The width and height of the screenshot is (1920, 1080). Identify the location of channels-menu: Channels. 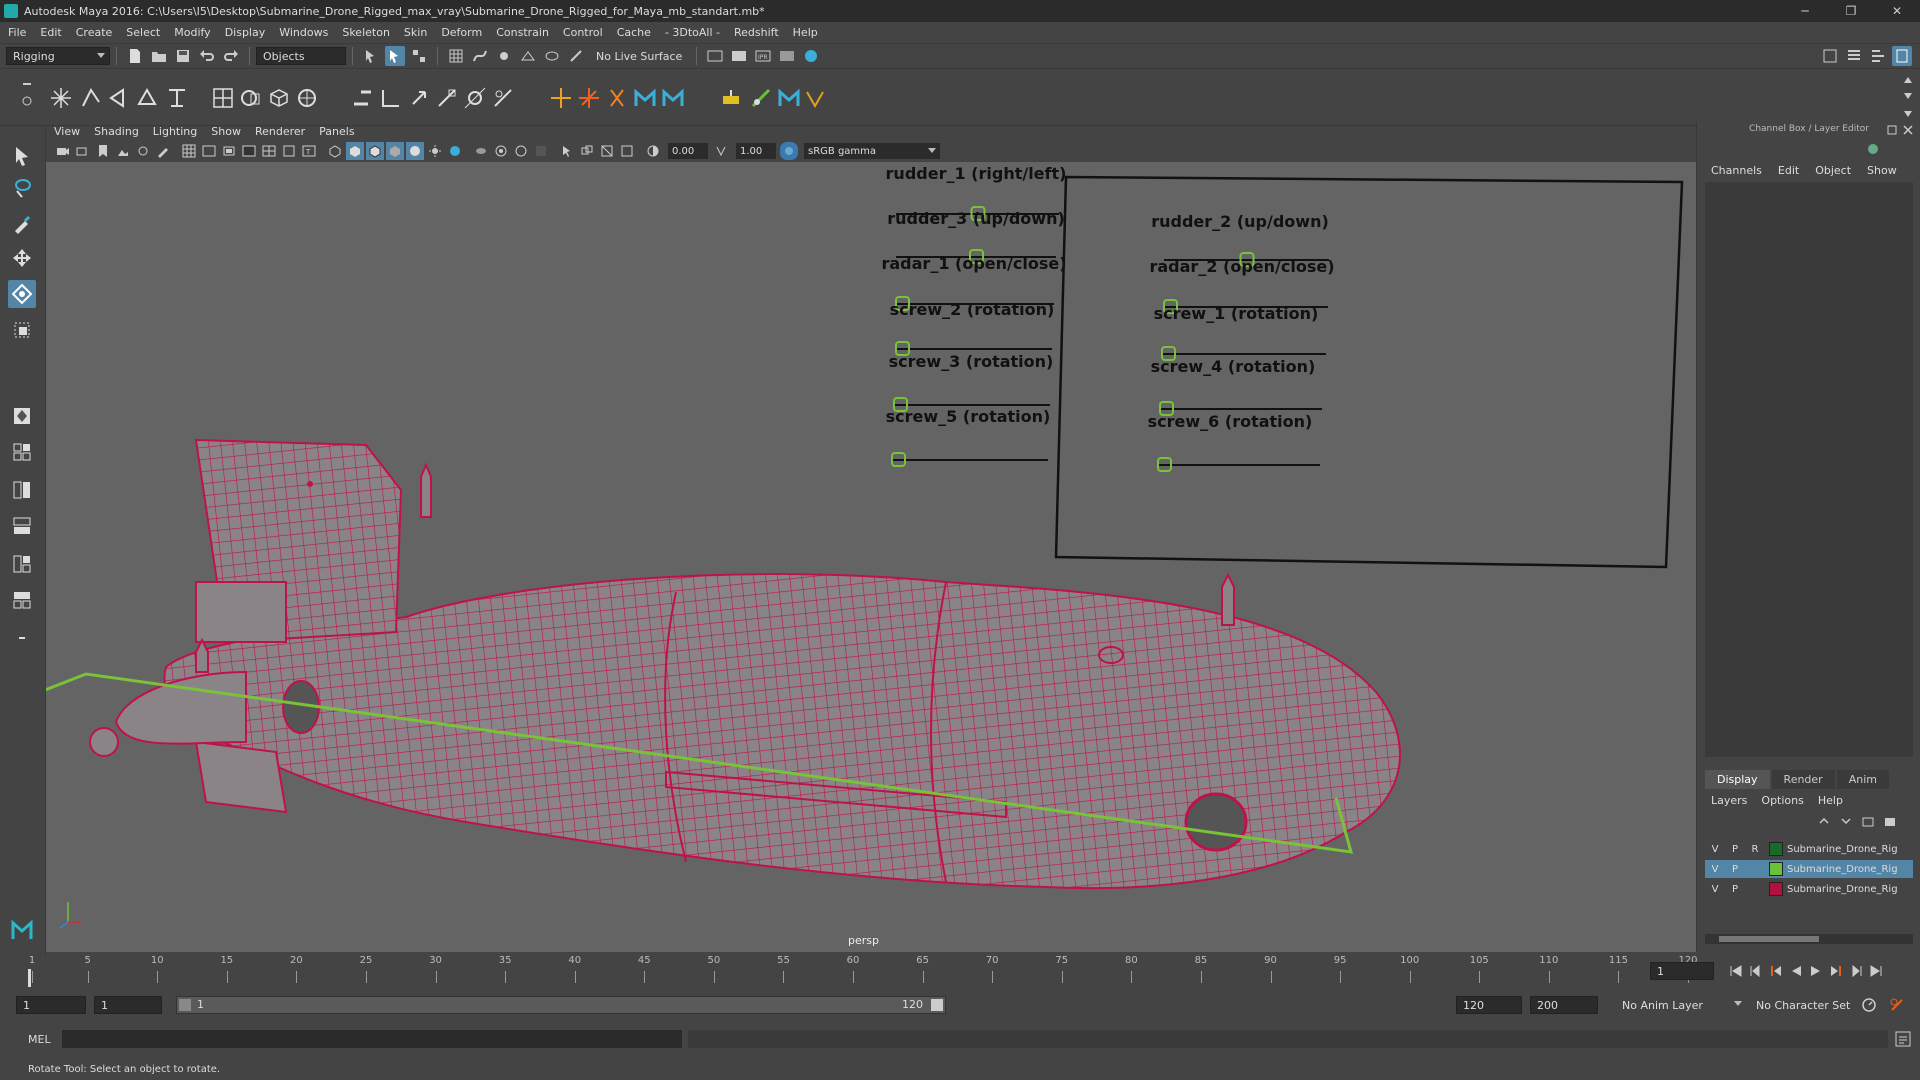
(1736, 170).